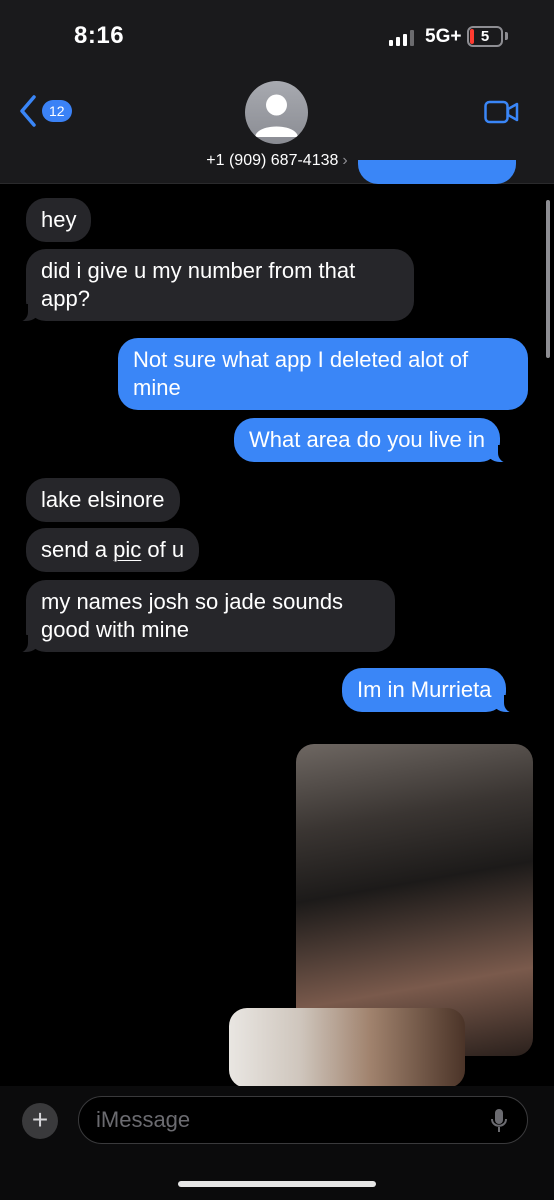  I want to click on message-line: mine, so click(157, 387).